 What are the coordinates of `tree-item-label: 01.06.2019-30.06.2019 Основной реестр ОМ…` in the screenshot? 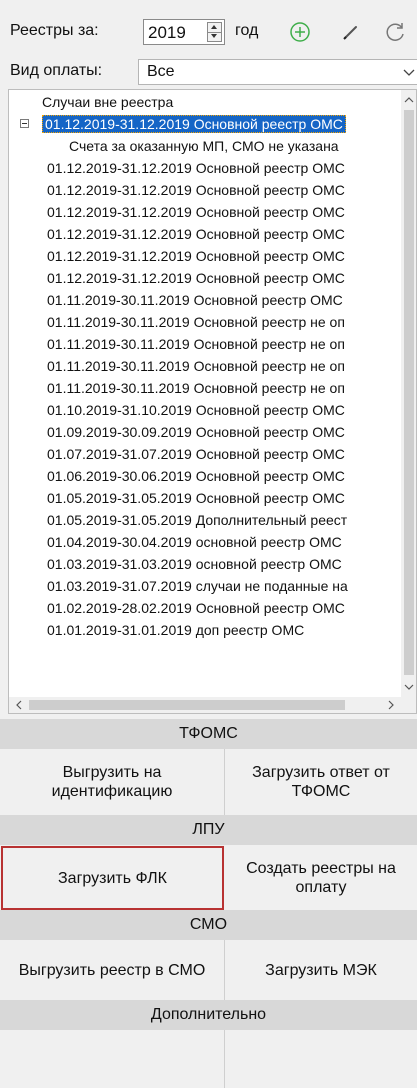 It's located at (196, 476).